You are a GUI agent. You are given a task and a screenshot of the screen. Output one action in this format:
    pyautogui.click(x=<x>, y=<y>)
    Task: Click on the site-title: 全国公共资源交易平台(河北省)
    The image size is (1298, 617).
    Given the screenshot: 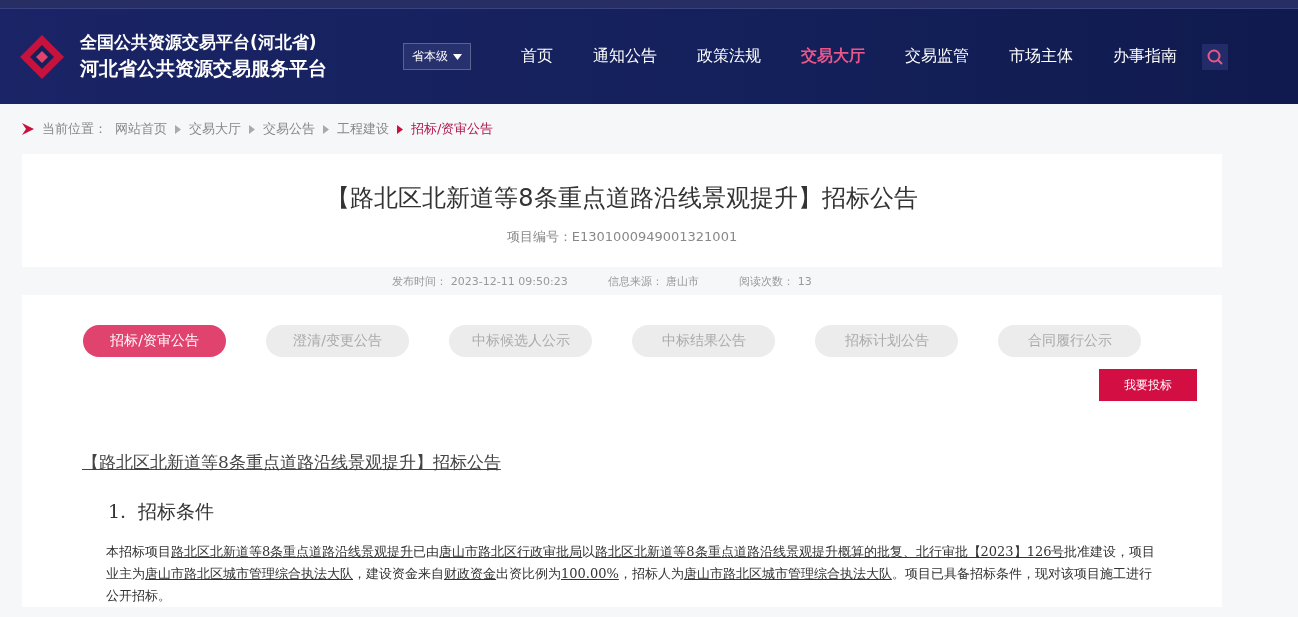 What is the action you would take?
    pyautogui.click(x=199, y=42)
    